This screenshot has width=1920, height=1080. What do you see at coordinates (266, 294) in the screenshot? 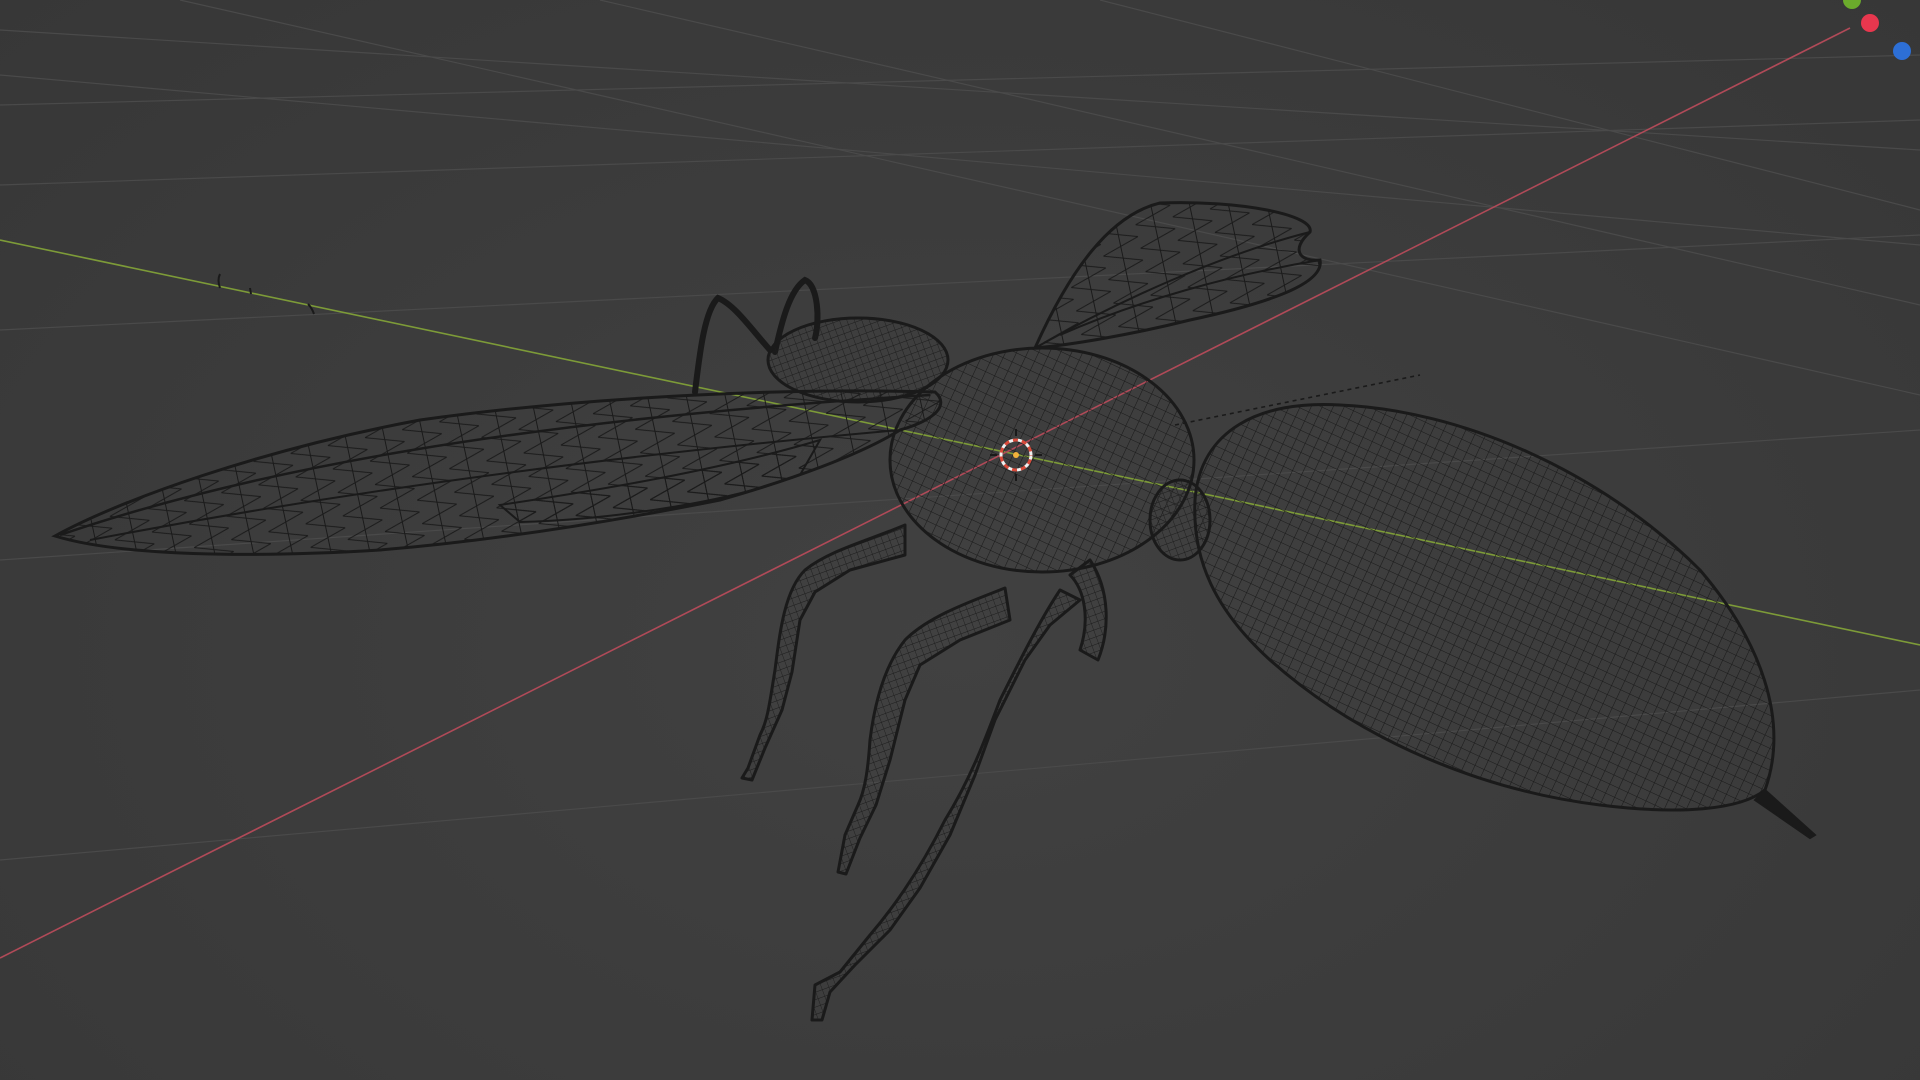
I see `stray-vertices` at bounding box center [266, 294].